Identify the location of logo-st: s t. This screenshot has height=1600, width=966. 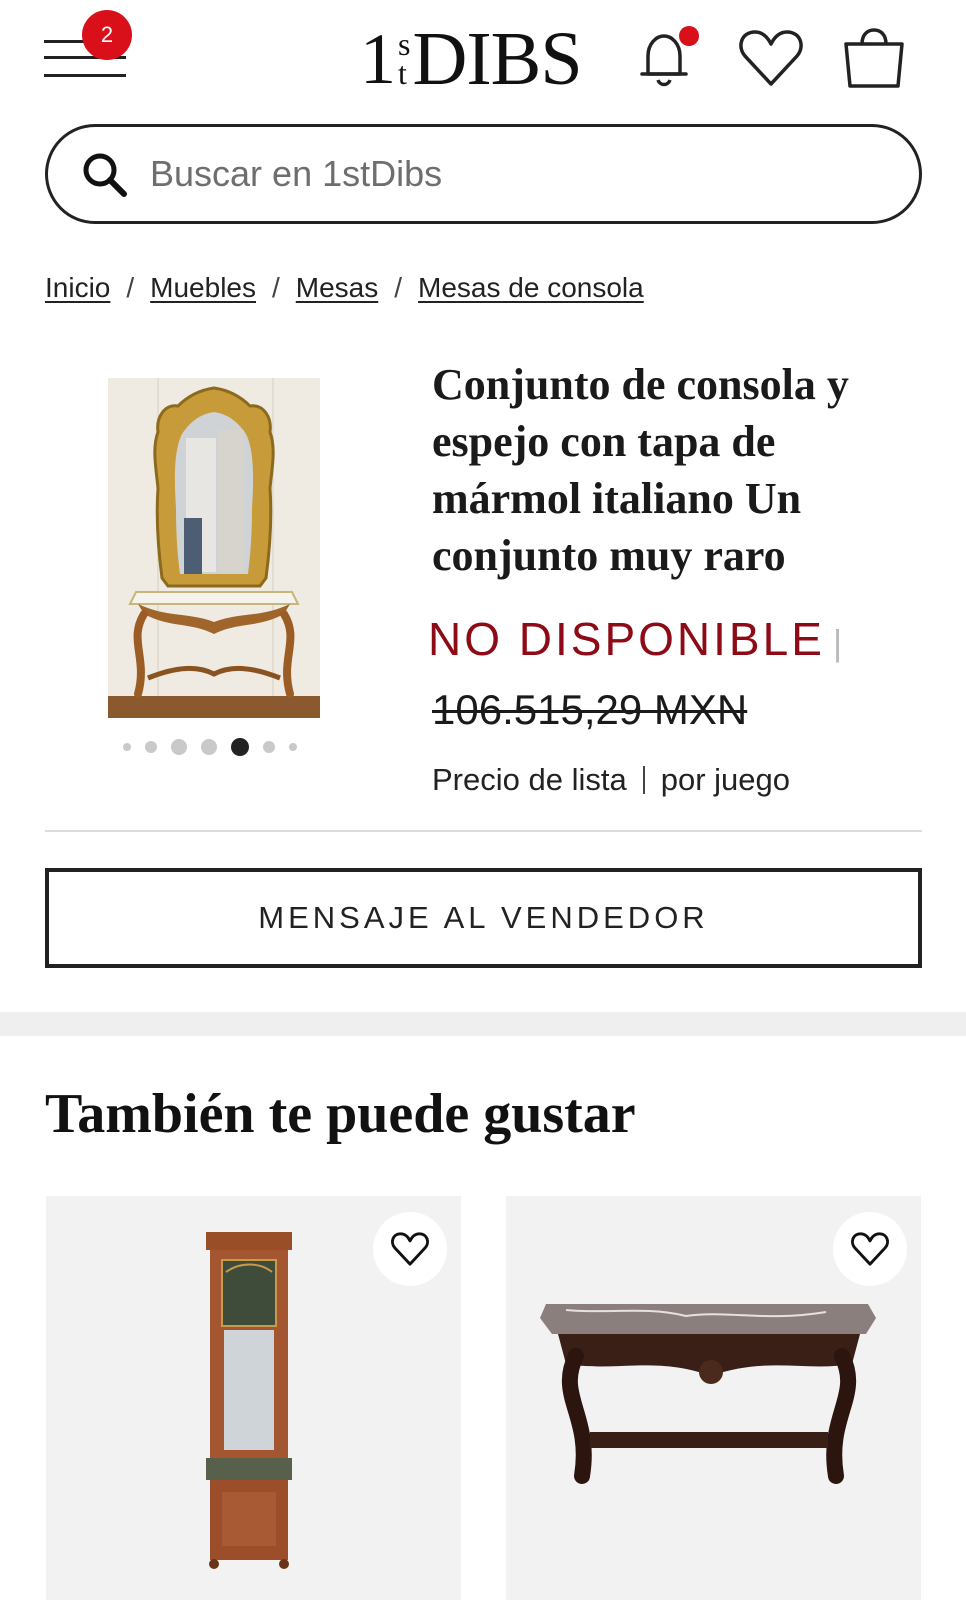
(404, 59).